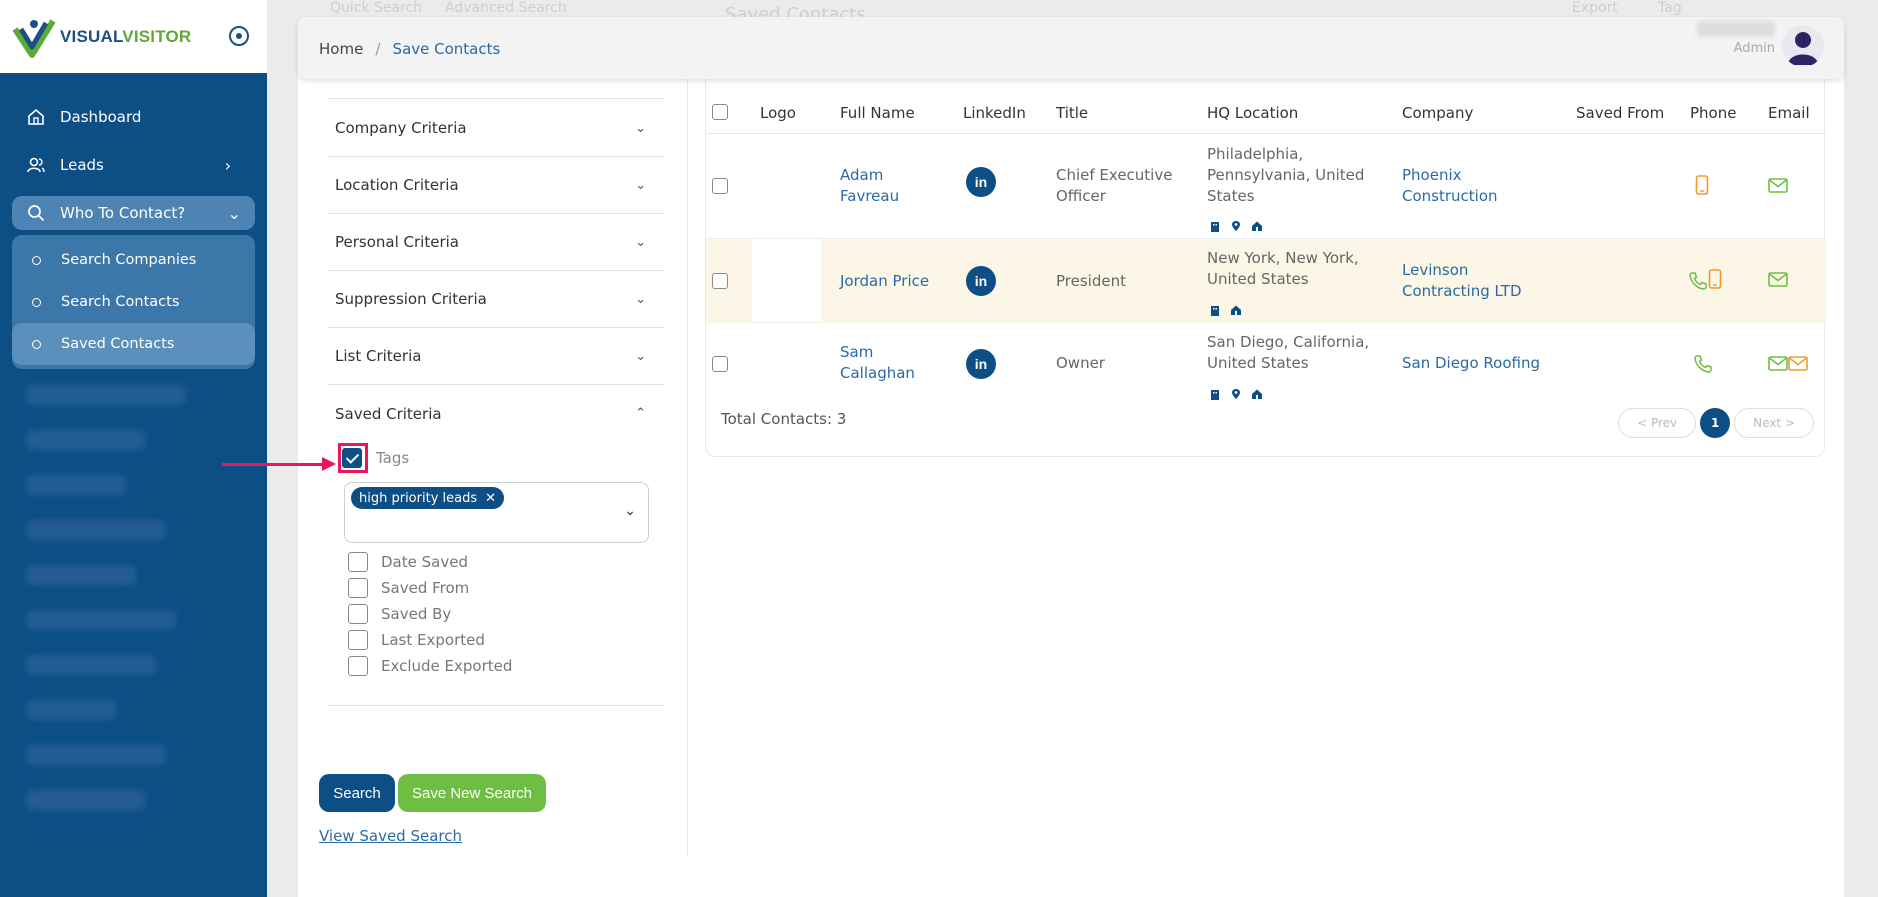  Describe the element at coordinates (1080, 363) in the screenshot. I see `contact-title: Owner` at that location.